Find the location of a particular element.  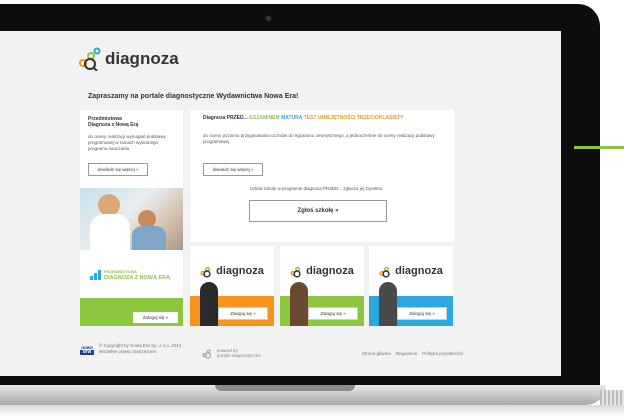

title-part-3: MATURĄ is located at coordinates (292, 118).